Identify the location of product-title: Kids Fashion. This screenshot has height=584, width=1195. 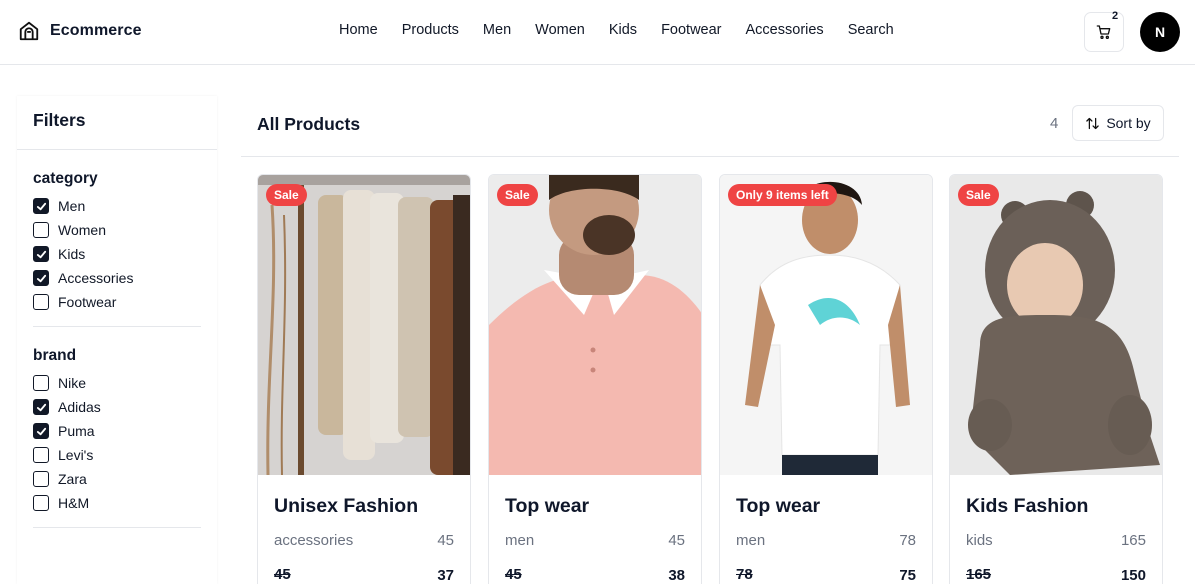
(1027, 506).